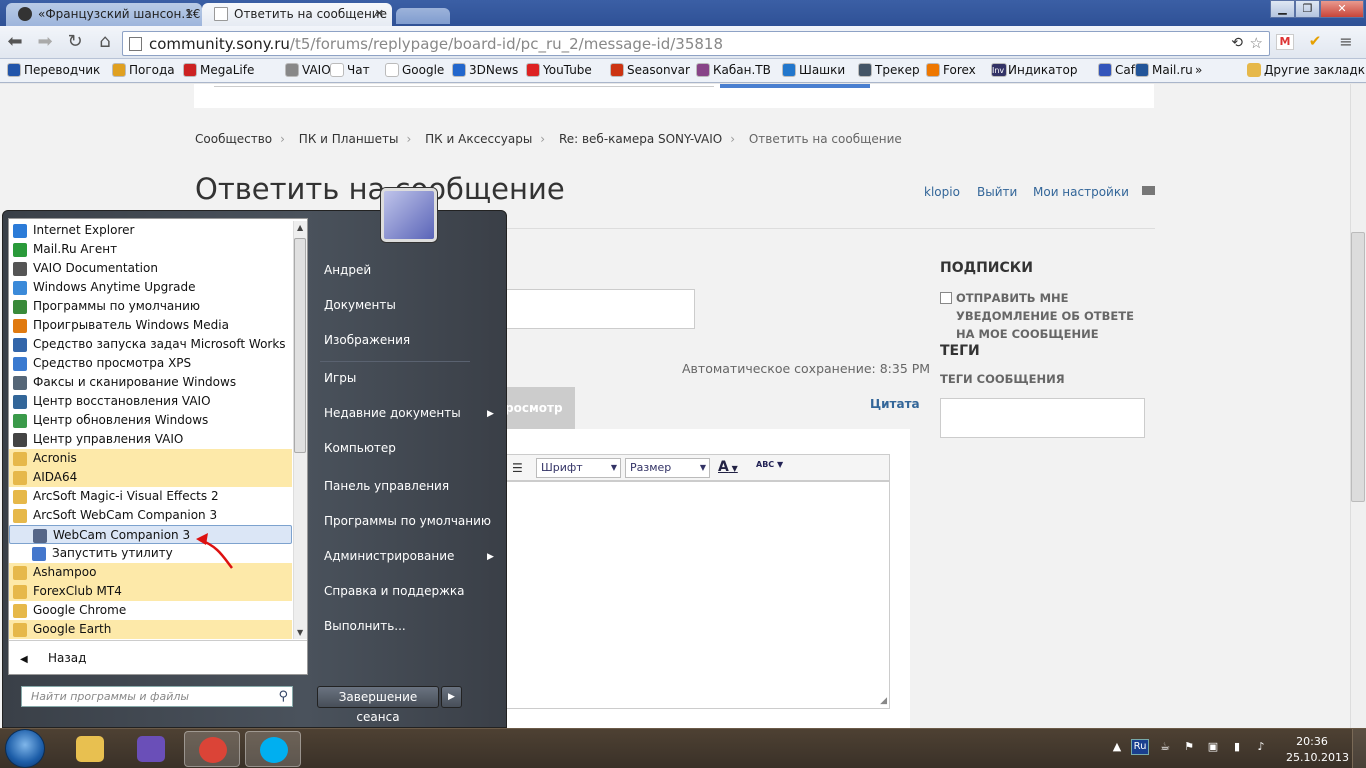 The height and width of the screenshot is (768, 1366). Describe the element at coordinates (1140, 747) in the screenshot. I see `language-indicator: Ru` at that location.